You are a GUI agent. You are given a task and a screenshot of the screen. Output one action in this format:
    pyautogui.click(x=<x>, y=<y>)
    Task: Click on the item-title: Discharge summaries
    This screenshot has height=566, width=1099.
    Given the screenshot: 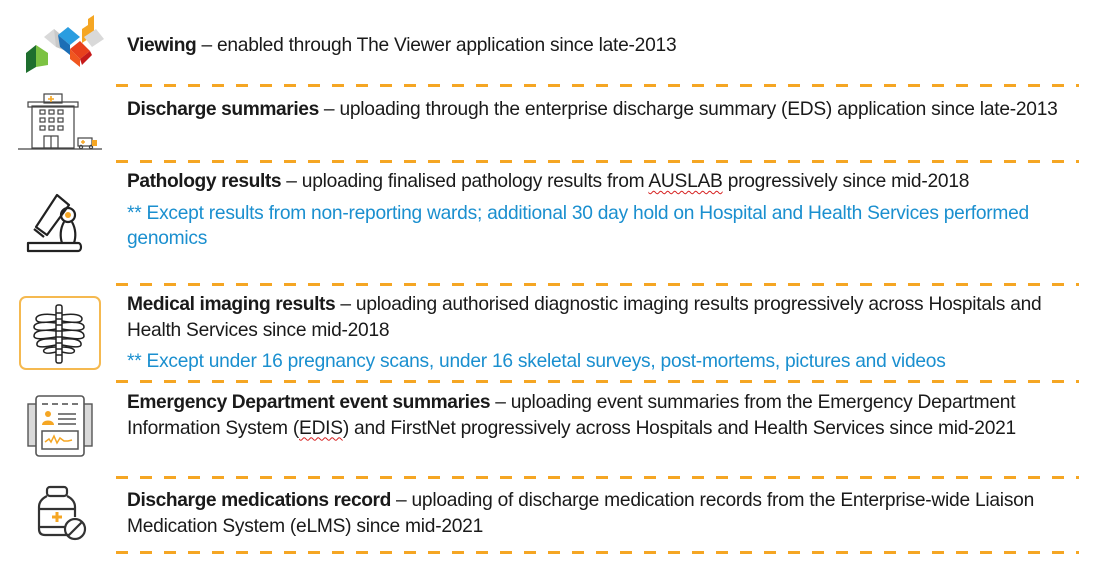 What is the action you would take?
    pyautogui.click(x=223, y=109)
    